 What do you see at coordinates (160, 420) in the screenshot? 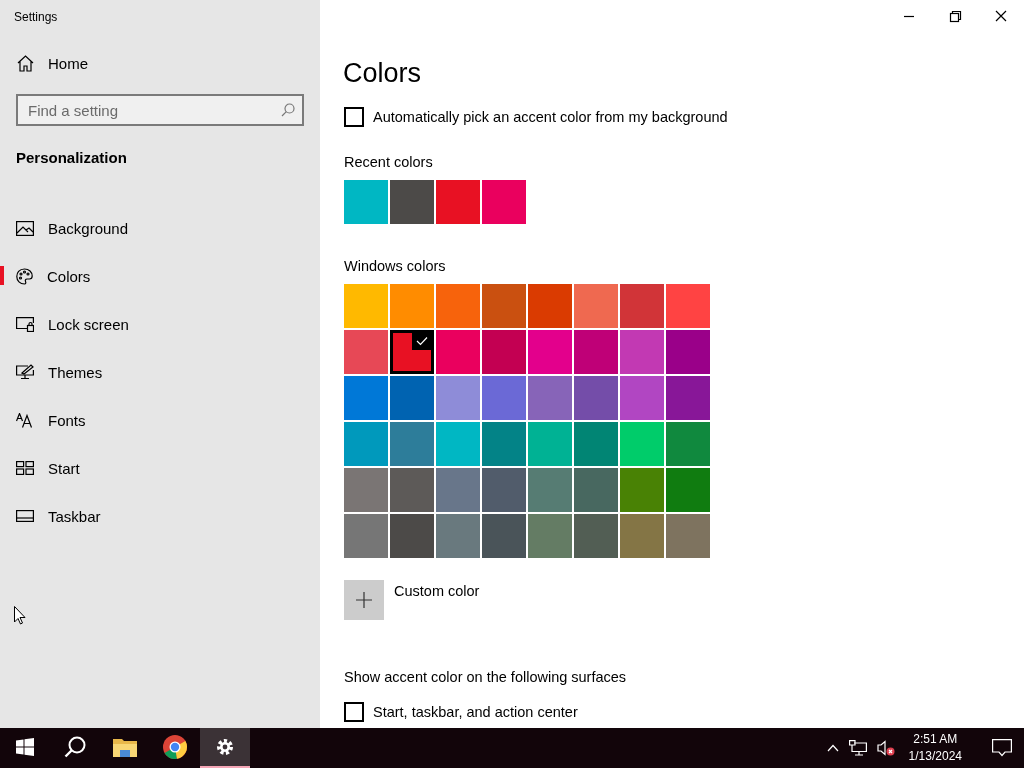
I see `nav-item: Fonts` at bounding box center [160, 420].